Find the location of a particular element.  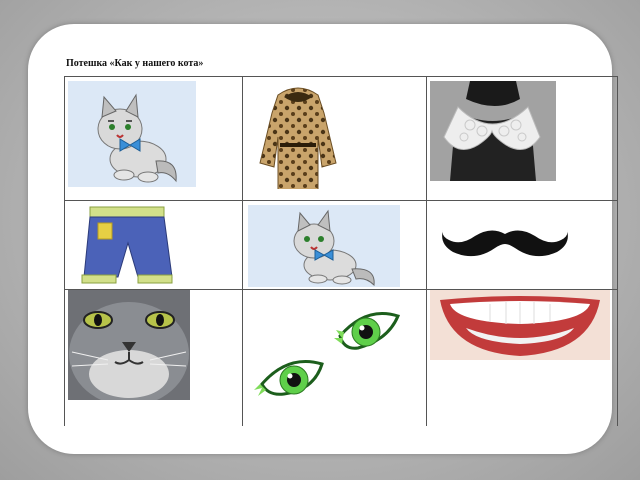

kitten-picture is located at coordinates (132, 134).